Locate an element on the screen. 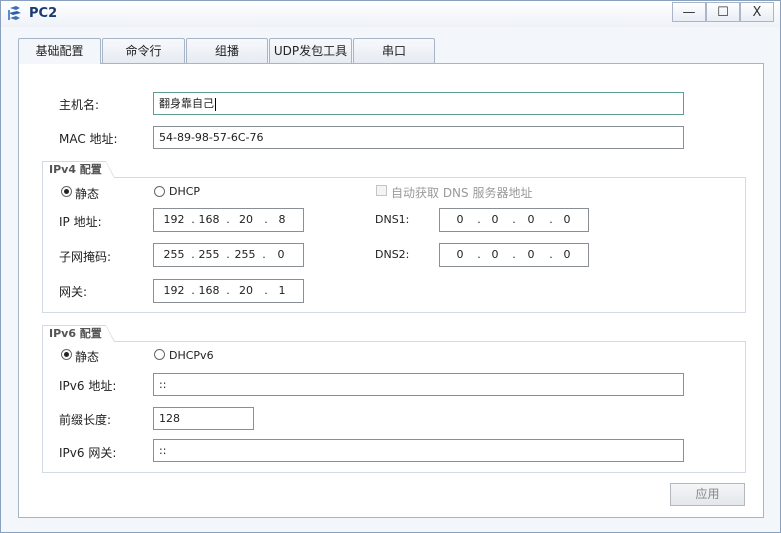  gateway-octet-3: 20 is located at coordinates (246, 290).